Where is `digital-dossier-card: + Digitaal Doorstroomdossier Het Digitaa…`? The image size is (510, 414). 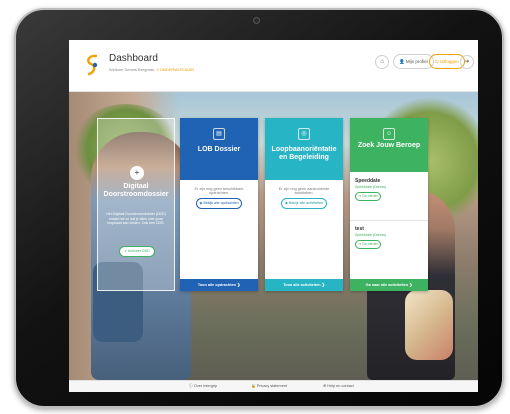 digital-dossier-card: + Digitaal Doorstroomdossier Het Digitaa… is located at coordinates (136, 204).